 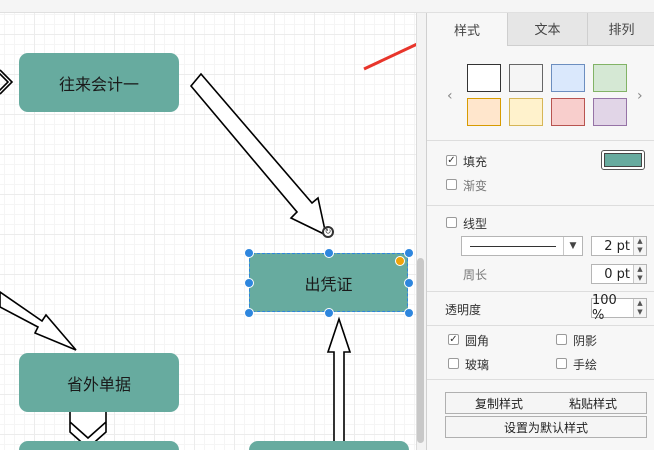 I want to click on tab-arrange: 排列, so click(x=620, y=29).